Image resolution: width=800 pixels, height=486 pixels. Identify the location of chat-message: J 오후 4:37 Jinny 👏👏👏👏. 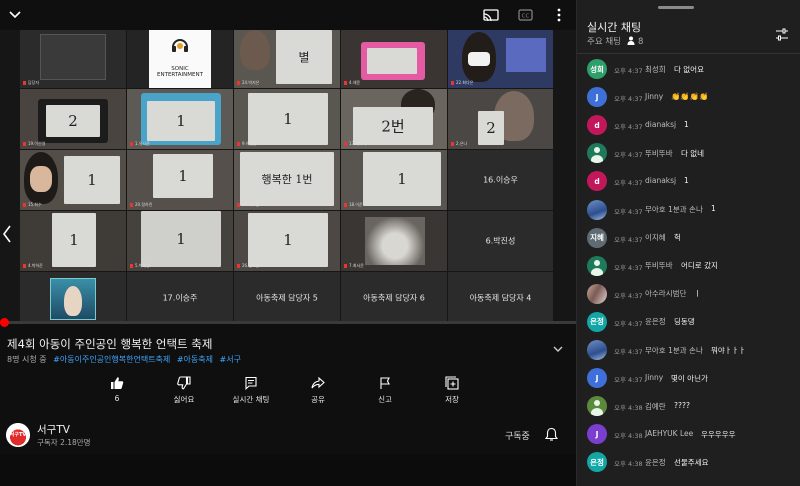
(688, 97).